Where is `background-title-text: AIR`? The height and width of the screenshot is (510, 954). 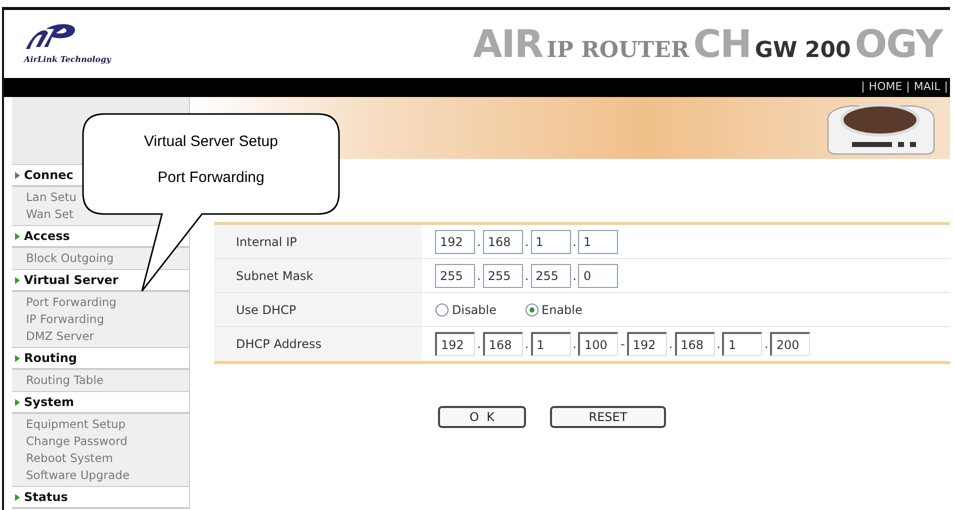
background-title-text: AIR is located at coordinates (507, 44).